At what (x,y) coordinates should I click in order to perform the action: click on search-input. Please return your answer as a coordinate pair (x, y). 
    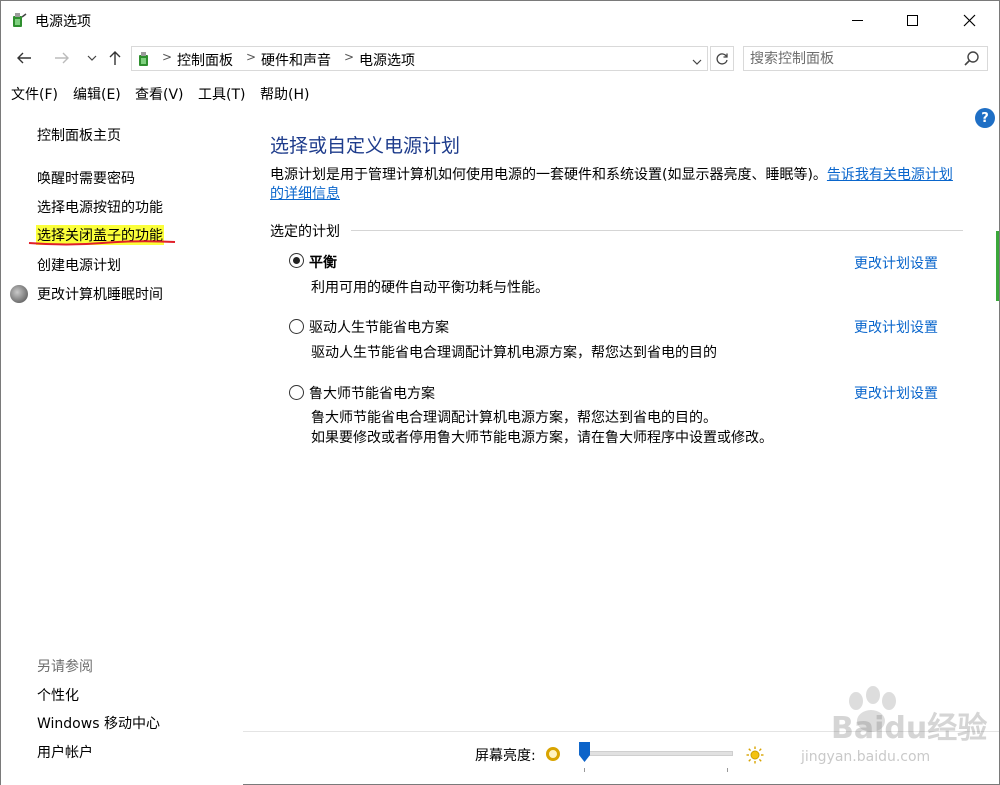
    Looking at the image, I should click on (852, 58).